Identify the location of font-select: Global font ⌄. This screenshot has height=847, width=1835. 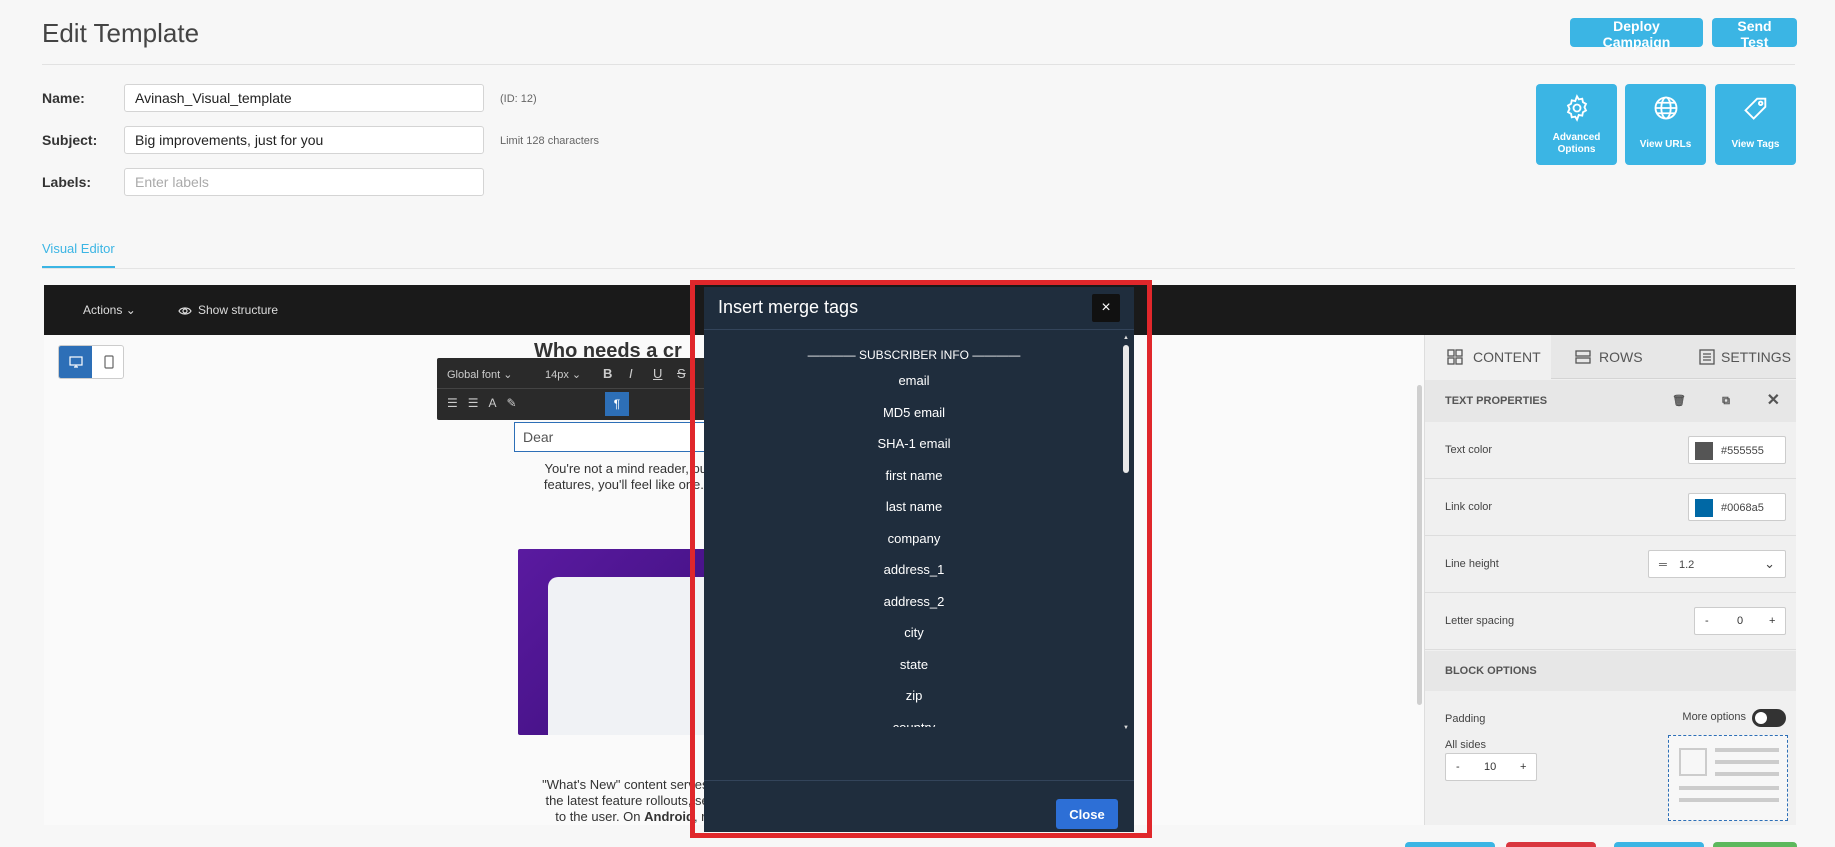
(479, 374).